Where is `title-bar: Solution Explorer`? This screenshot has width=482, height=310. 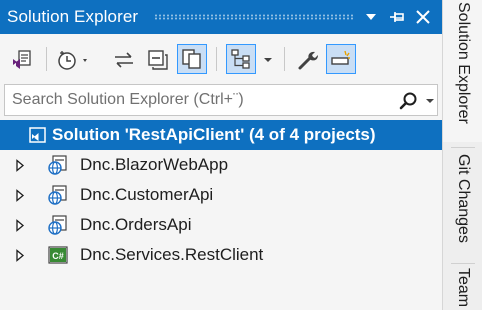 title-bar: Solution Explorer is located at coordinates (221, 17).